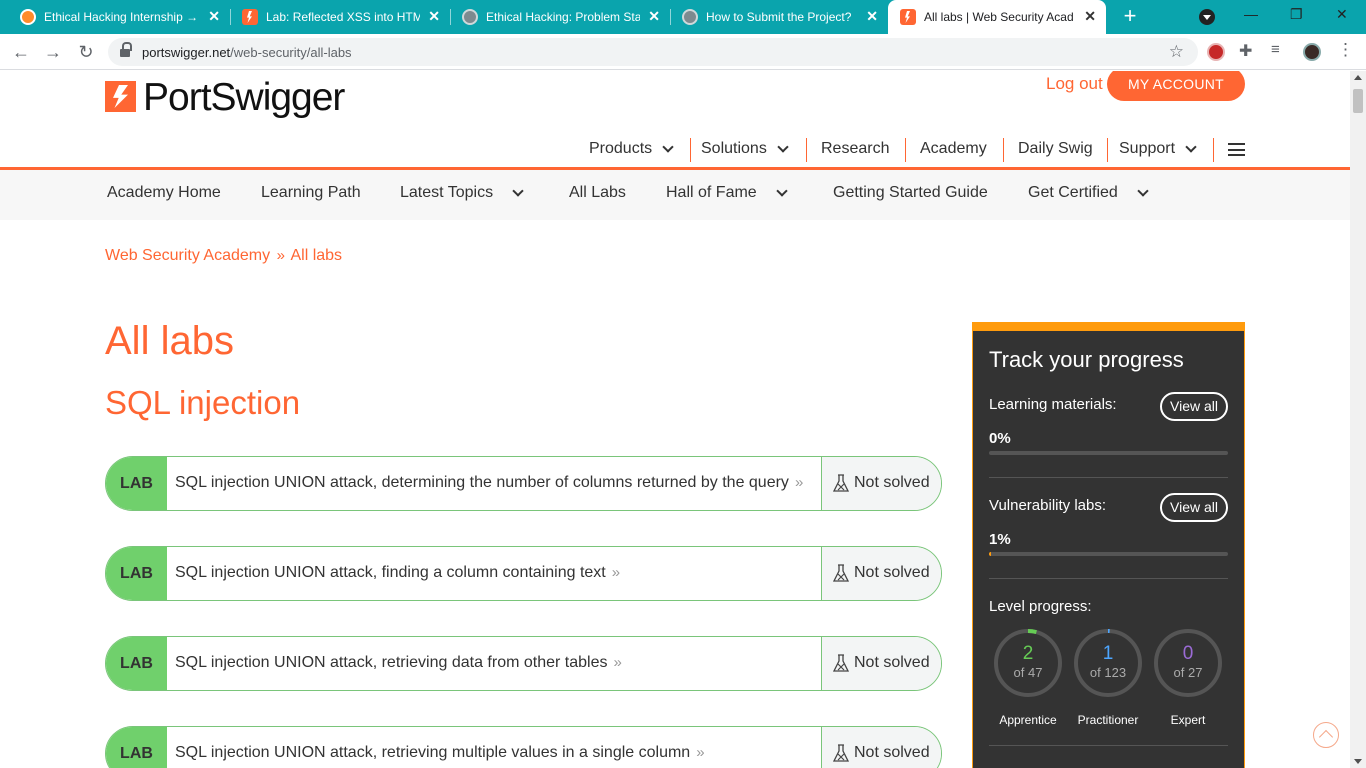 The image size is (1366, 768). What do you see at coordinates (186, 52) in the screenshot?
I see `url-host: portswigger.net` at bounding box center [186, 52].